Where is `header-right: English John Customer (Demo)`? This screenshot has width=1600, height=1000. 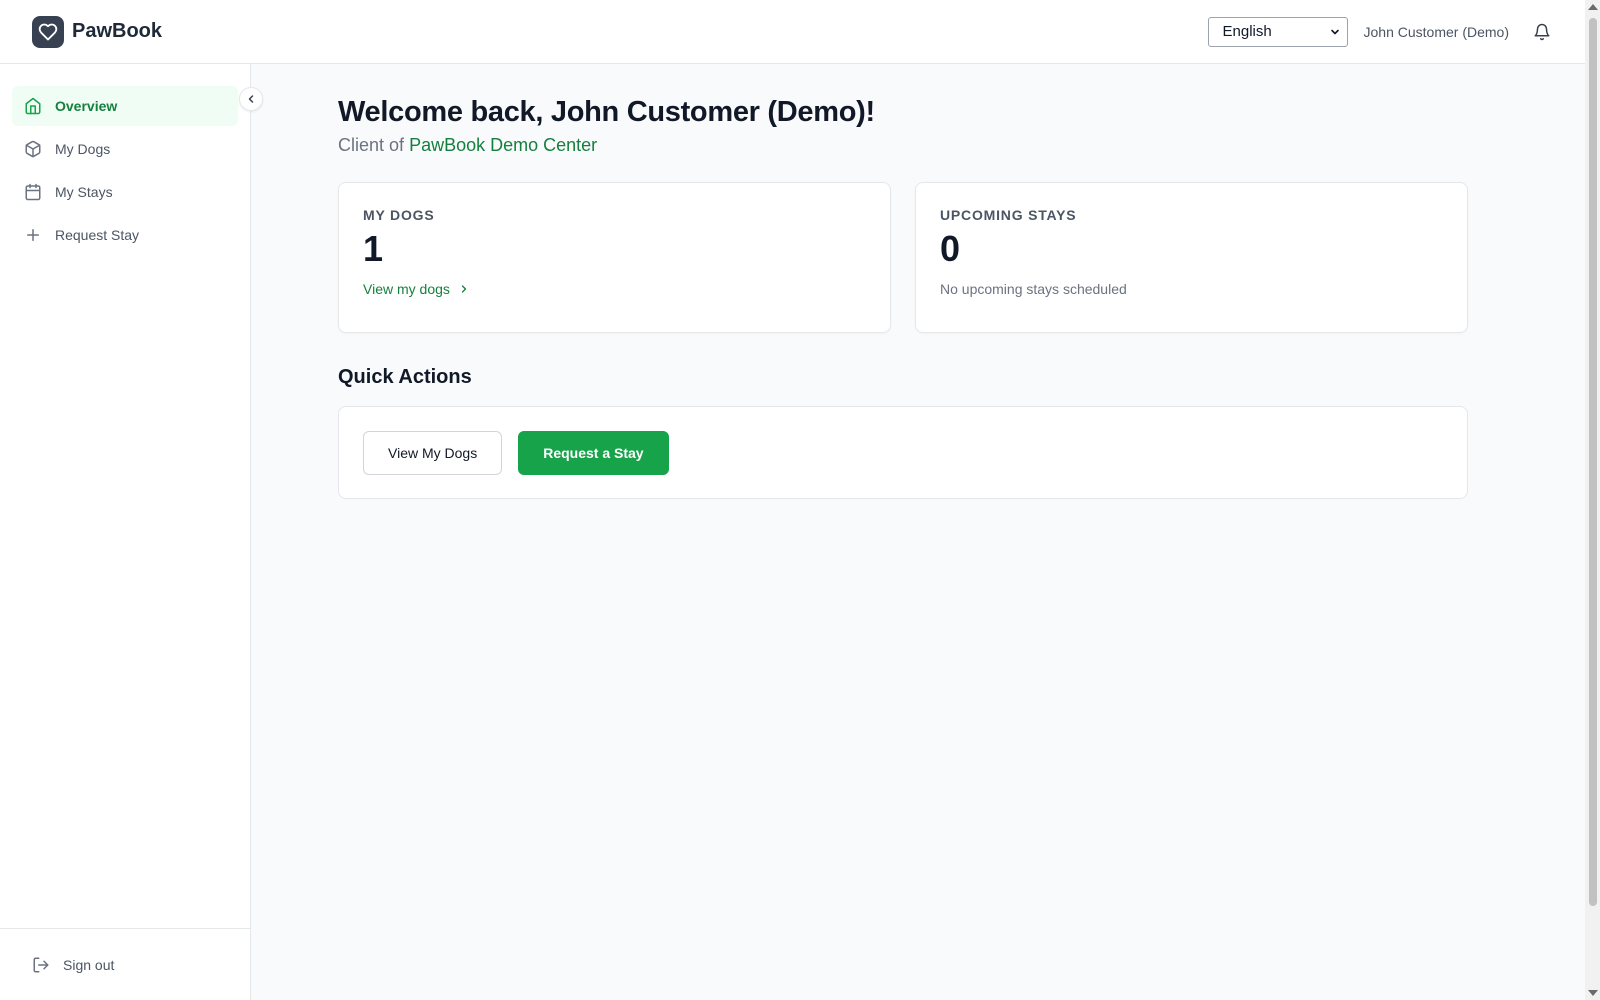
header-right: English John Customer (Demo) is located at coordinates (1380, 31).